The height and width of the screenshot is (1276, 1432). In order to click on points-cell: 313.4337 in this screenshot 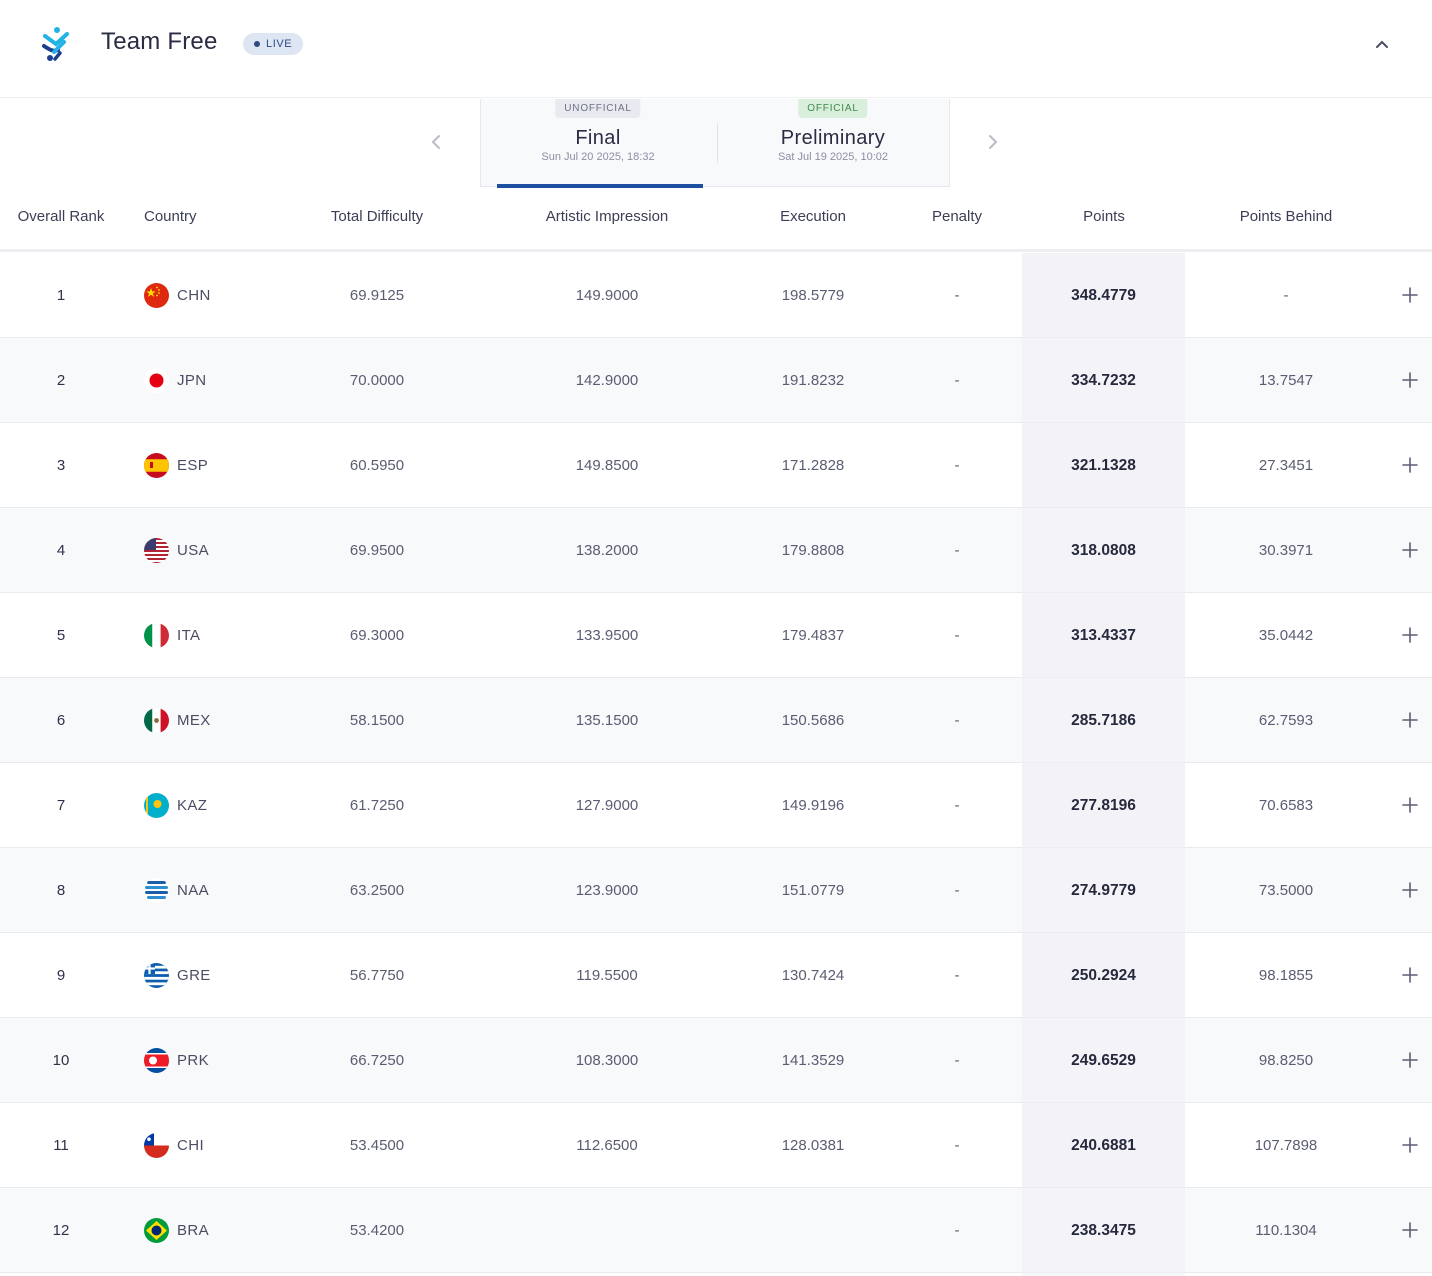, I will do `click(1103, 635)`.